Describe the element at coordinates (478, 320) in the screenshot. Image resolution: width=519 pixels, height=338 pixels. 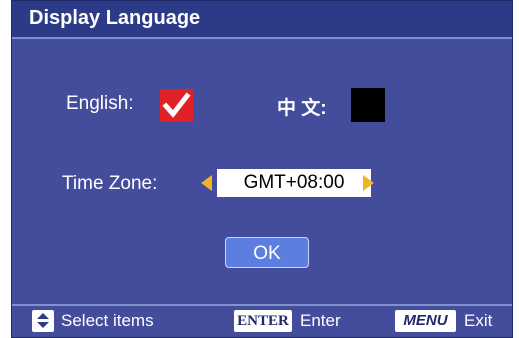
I see `exit-label: Exit` at that location.